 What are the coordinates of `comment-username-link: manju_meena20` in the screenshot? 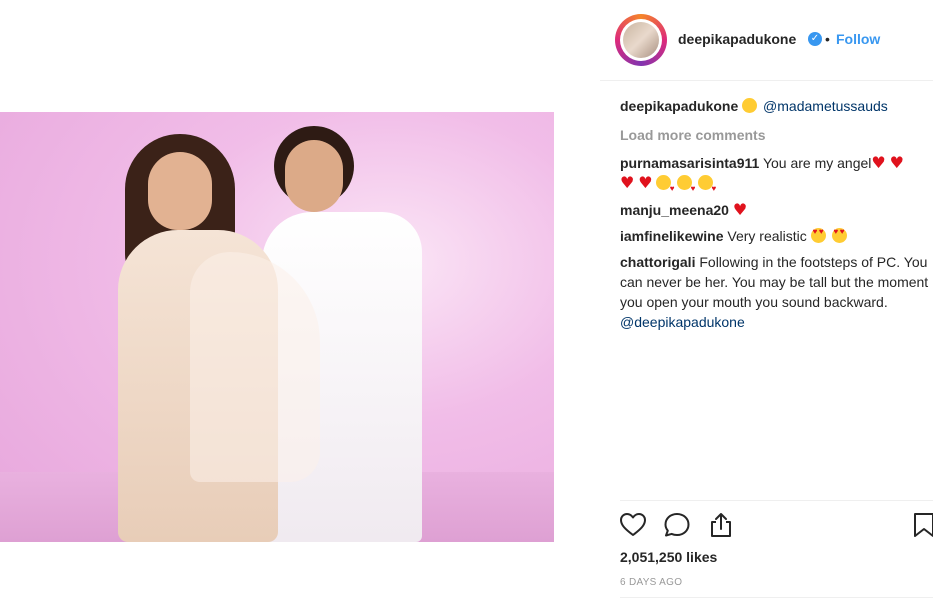 It's located at (674, 210).